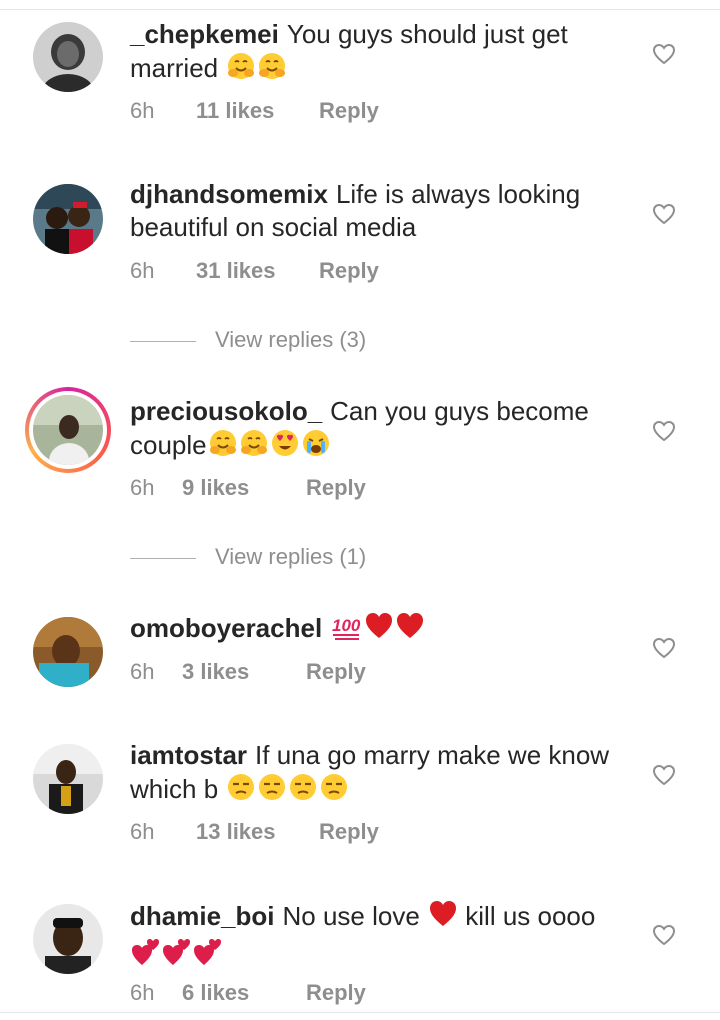 The image size is (720, 1020). Describe the element at coordinates (226, 628) in the screenshot. I see `comment-username: omoboyerachel` at that location.